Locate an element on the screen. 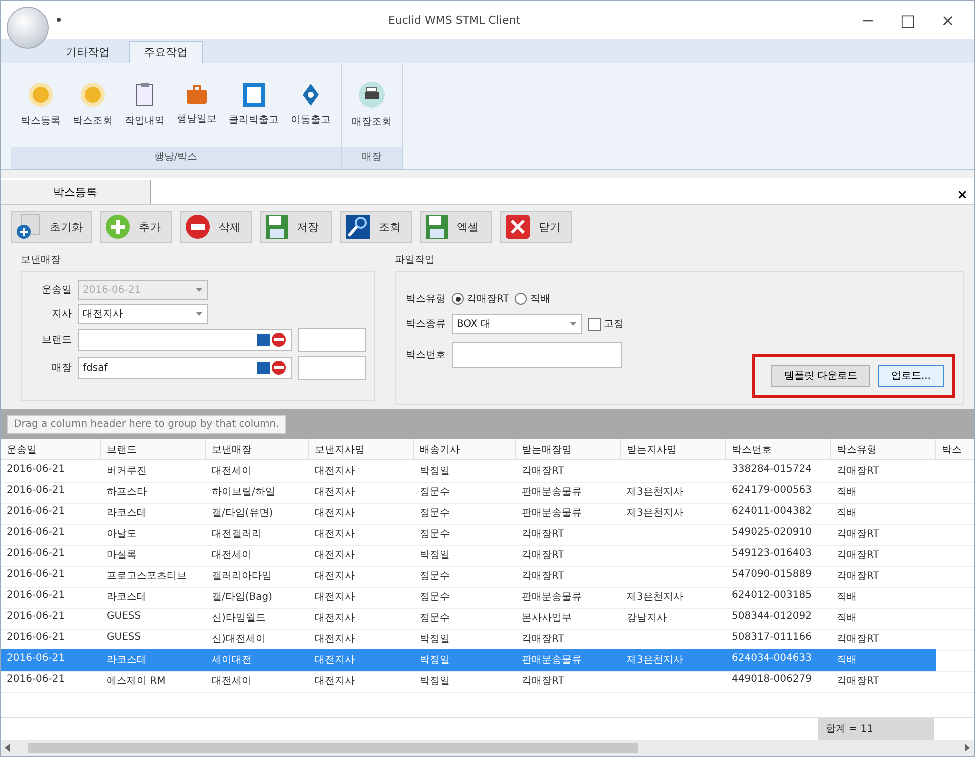  table-cell: 624012-003185 is located at coordinates (778, 597).